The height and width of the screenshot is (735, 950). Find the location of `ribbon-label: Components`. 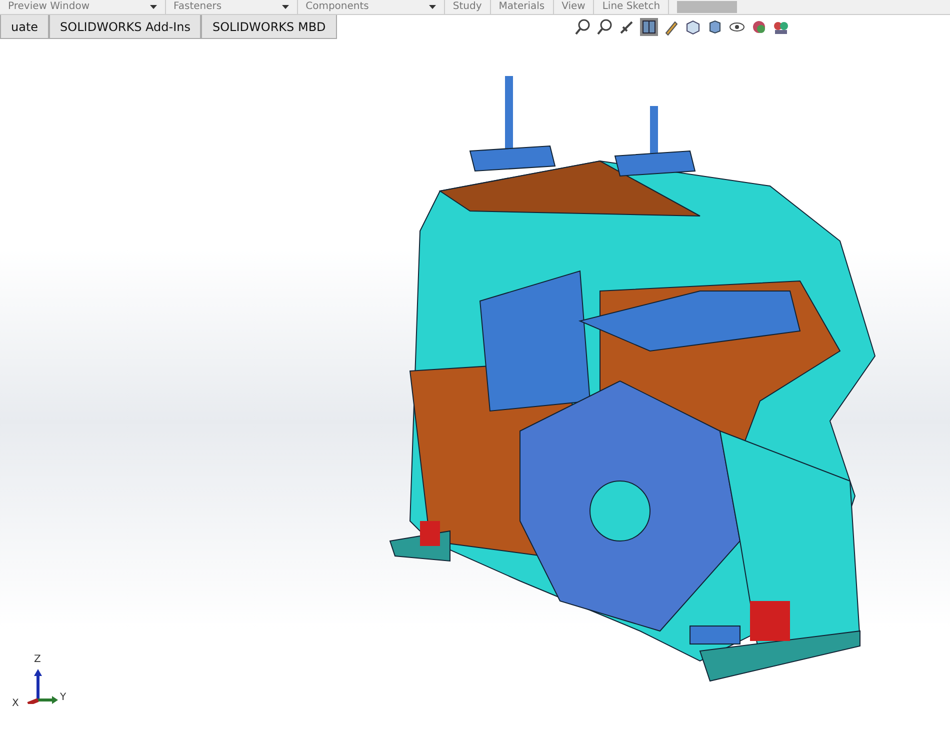

ribbon-label: Components is located at coordinates (337, 7).